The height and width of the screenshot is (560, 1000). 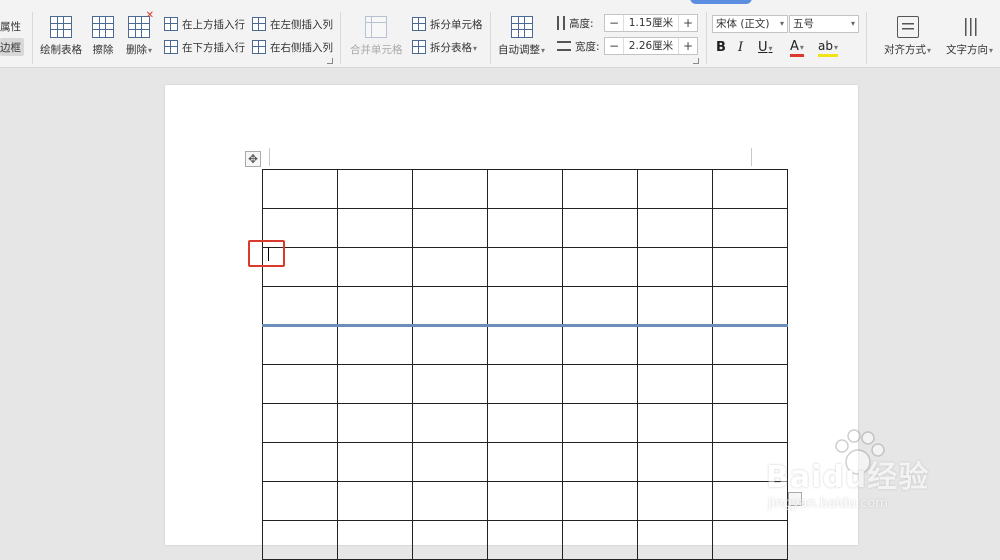 What do you see at coordinates (740, 47) in the screenshot?
I see `italic-button: I` at bounding box center [740, 47].